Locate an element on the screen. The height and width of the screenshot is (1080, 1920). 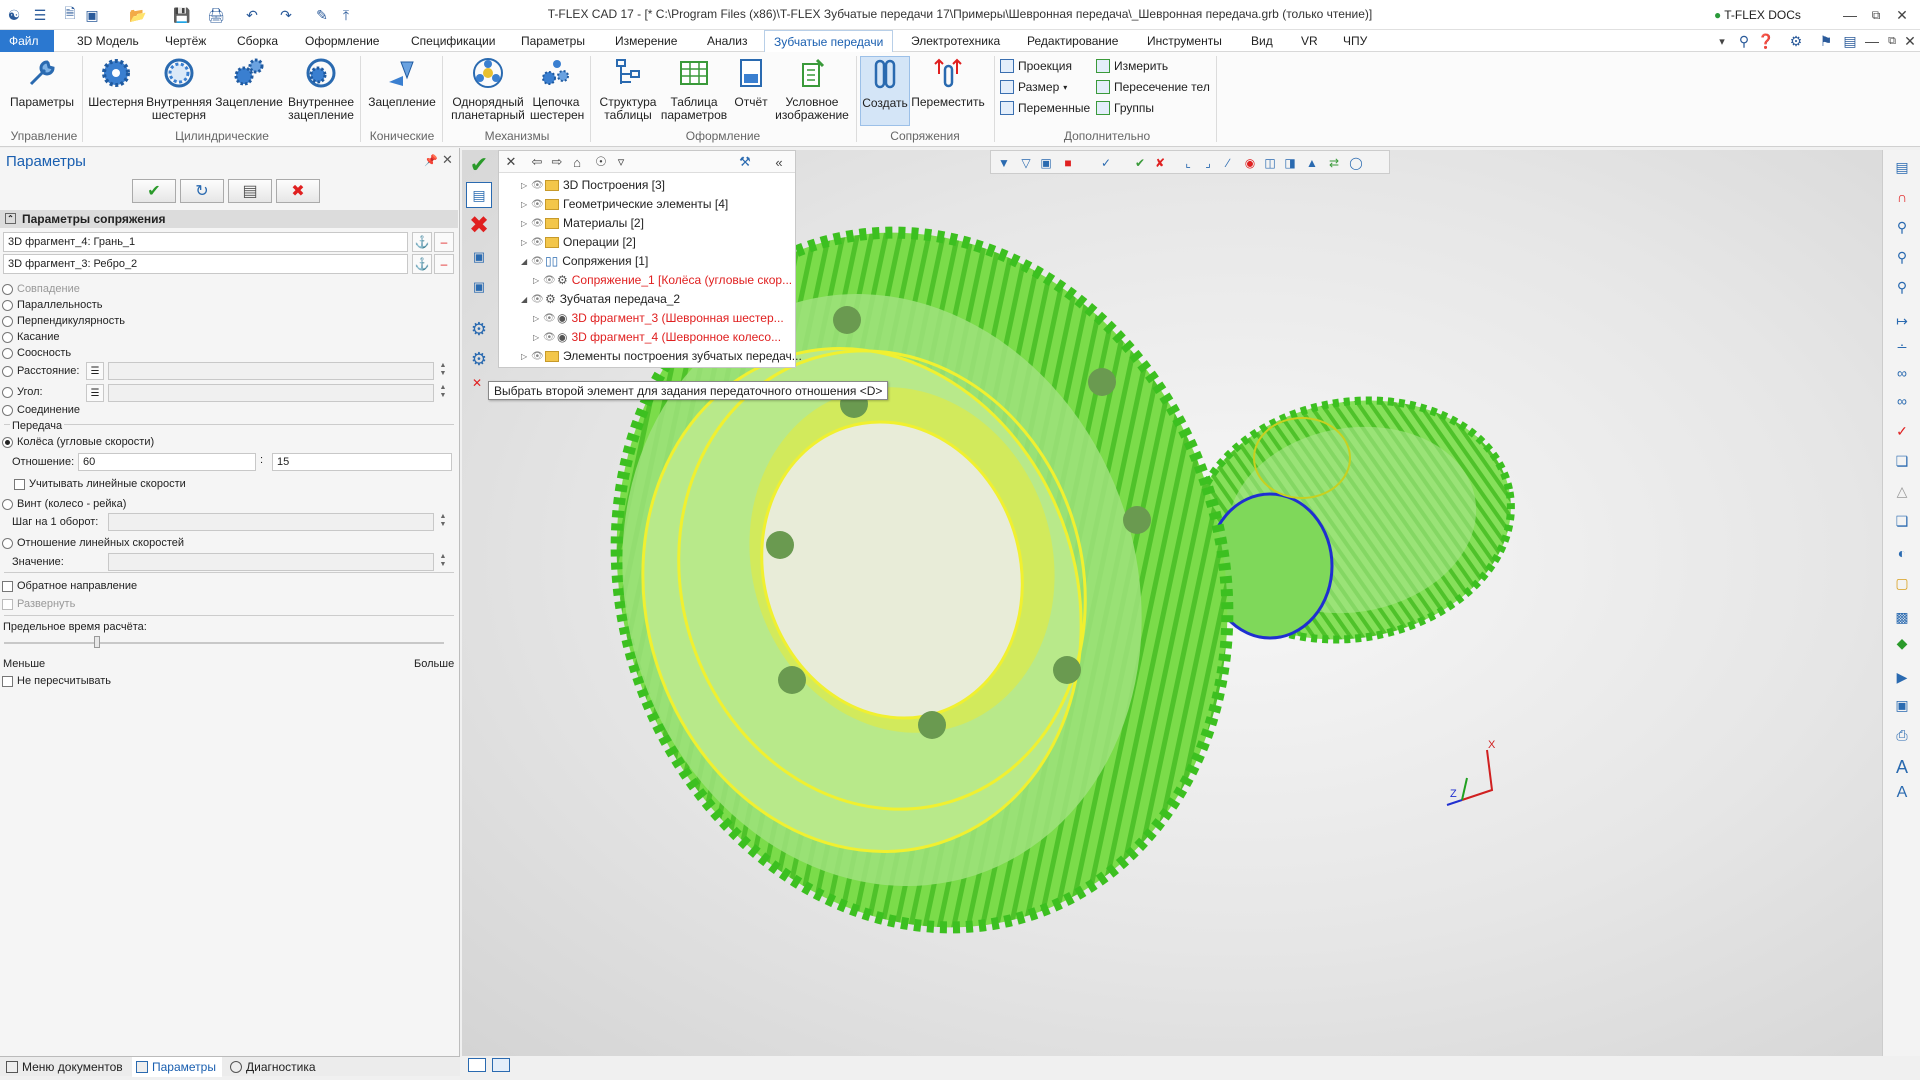
glasses-alt-icon: ∞ is located at coordinates (1902, 401).